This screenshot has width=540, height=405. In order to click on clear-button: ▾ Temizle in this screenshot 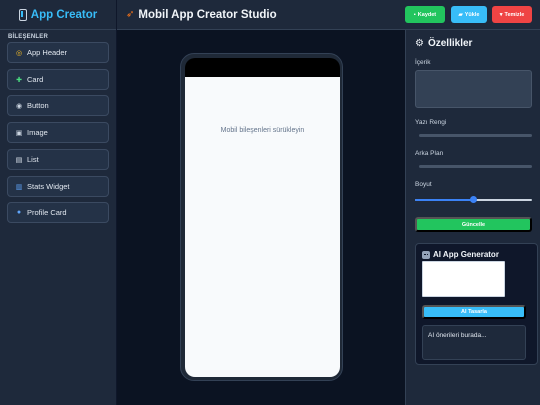, I will do `click(512, 14)`.